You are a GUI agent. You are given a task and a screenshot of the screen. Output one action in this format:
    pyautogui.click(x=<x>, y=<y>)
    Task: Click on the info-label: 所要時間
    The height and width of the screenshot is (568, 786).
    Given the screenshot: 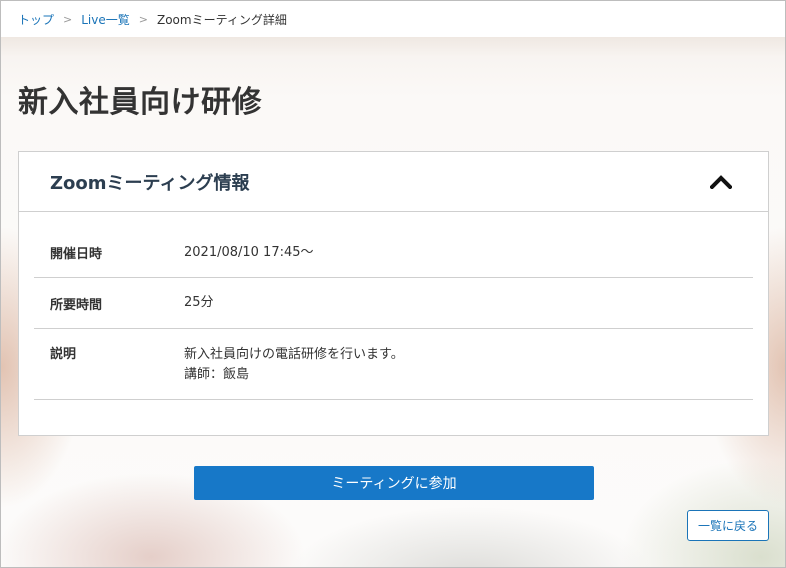 What is the action you would take?
    pyautogui.click(x=76, y=305)
    